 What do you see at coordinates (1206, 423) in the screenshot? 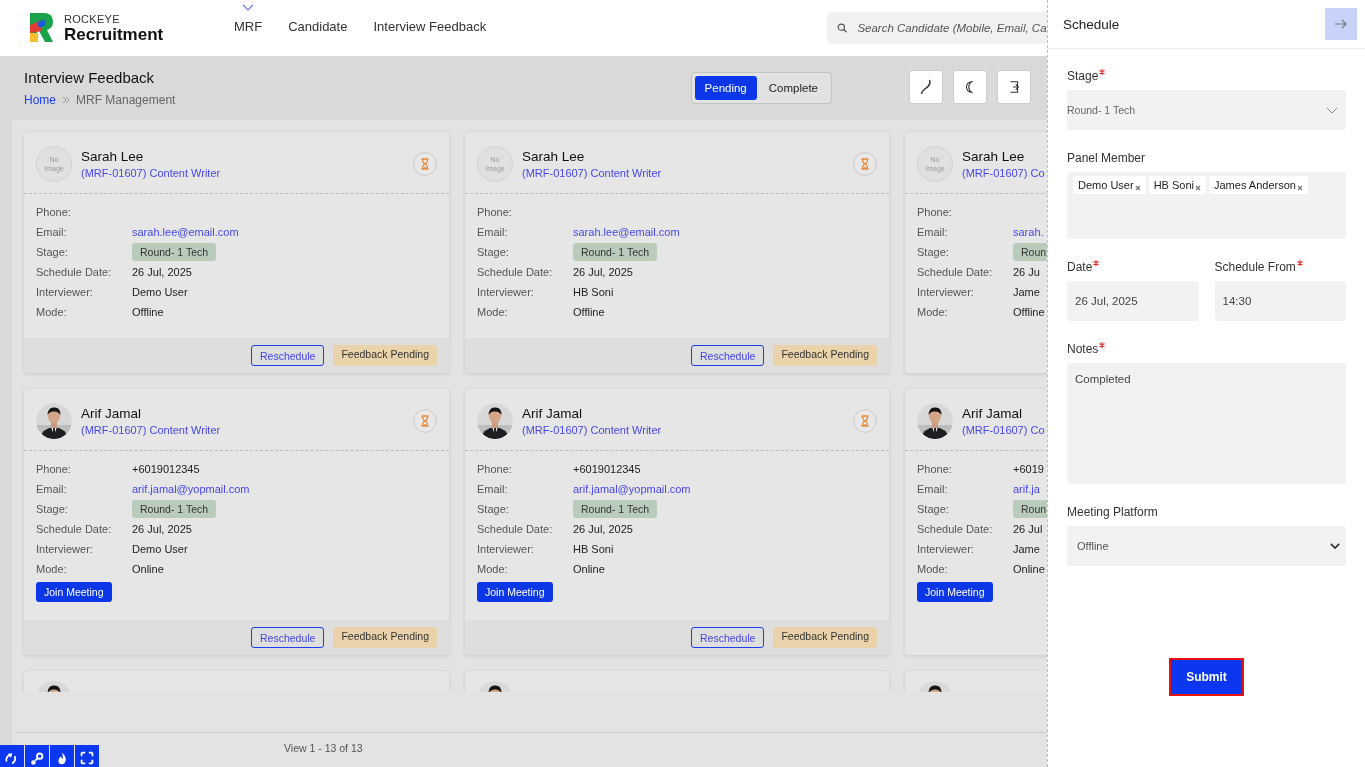
I see `notes-field: Completed` at bounding box center [1206, 423].